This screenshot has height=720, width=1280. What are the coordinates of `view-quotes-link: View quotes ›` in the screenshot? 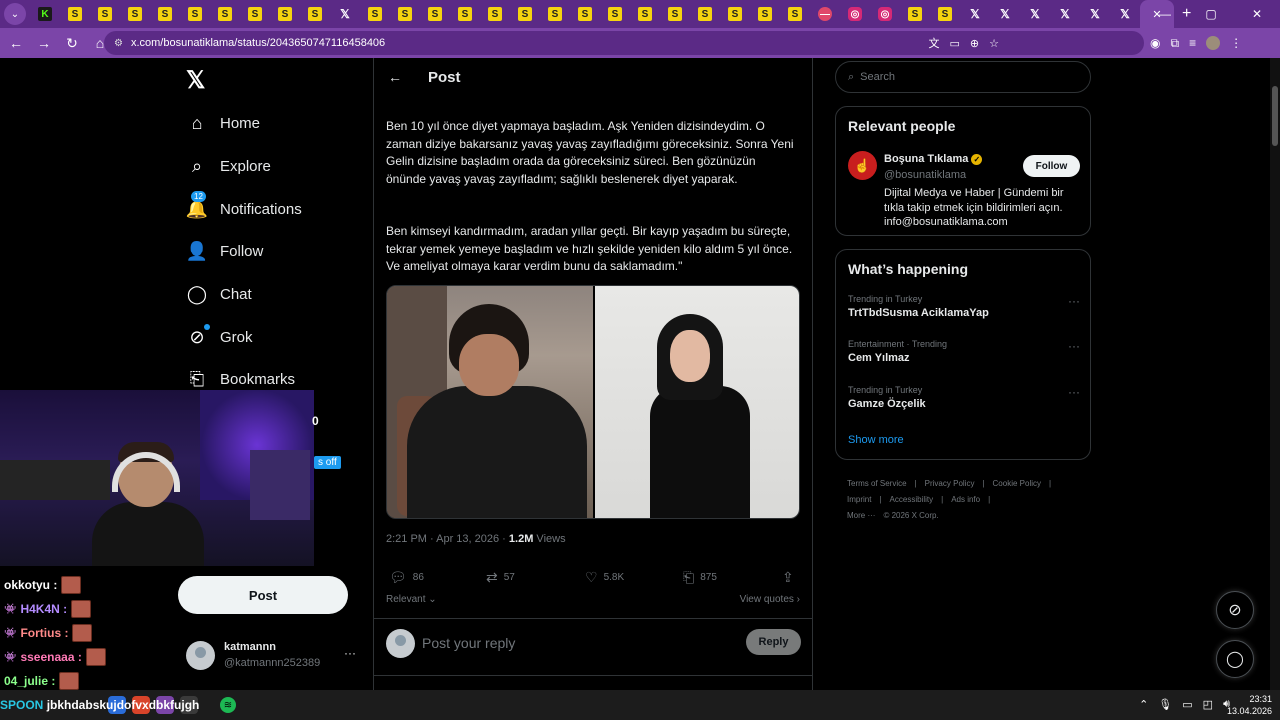 It's located at (770, 599).